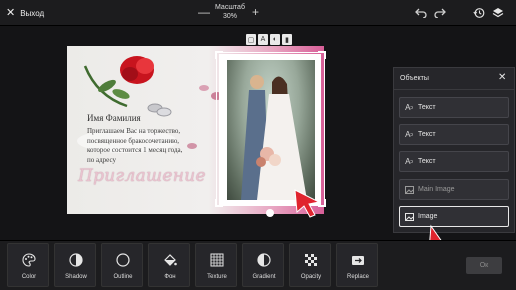 The height and width of the screenshot is (290, 516). I want to click on tool-replace-button: Replace, so click(357, 265).